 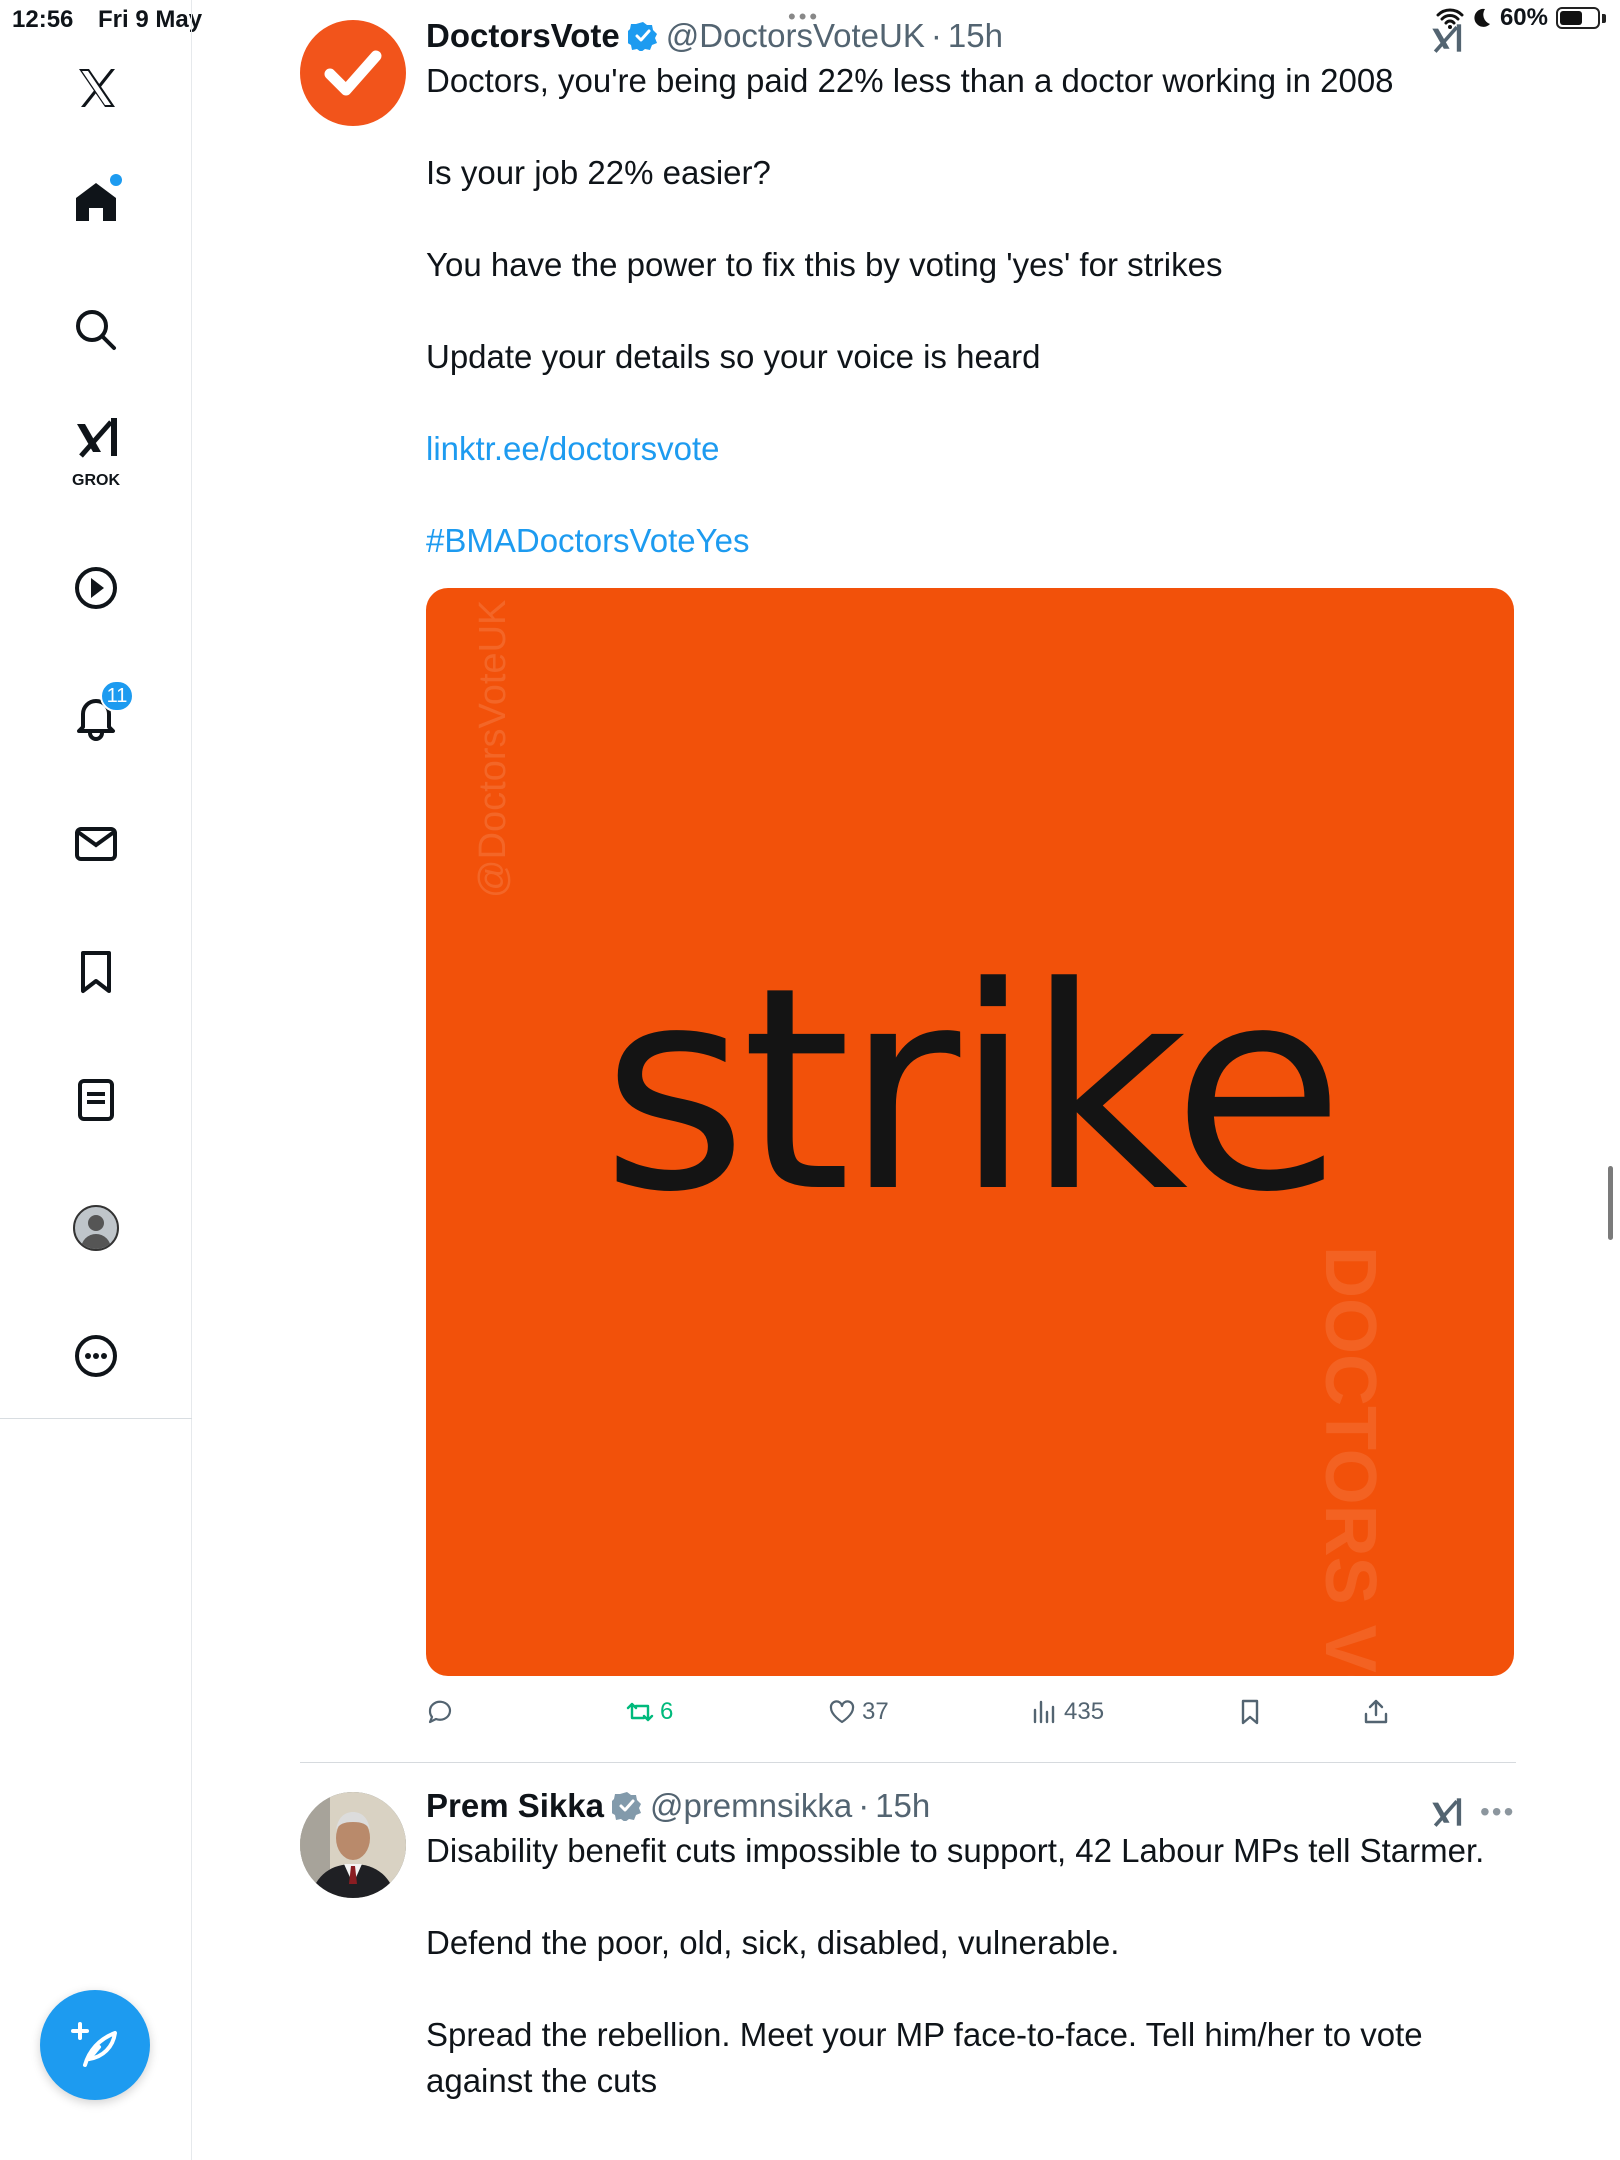 I want to click on grok-label: GROK, so click(x=96, y=480).